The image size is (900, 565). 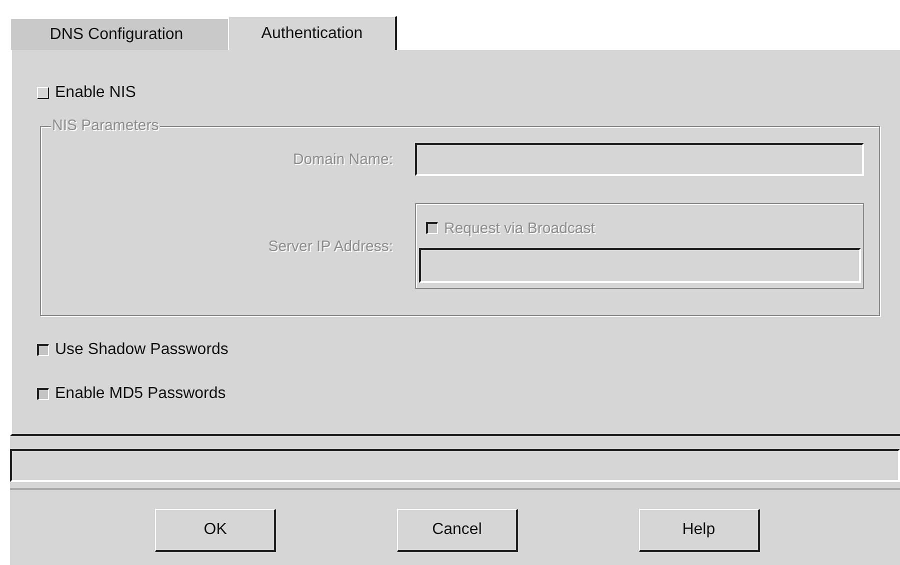 I want to click on tab: Authentication, so click(x=312, y=33).